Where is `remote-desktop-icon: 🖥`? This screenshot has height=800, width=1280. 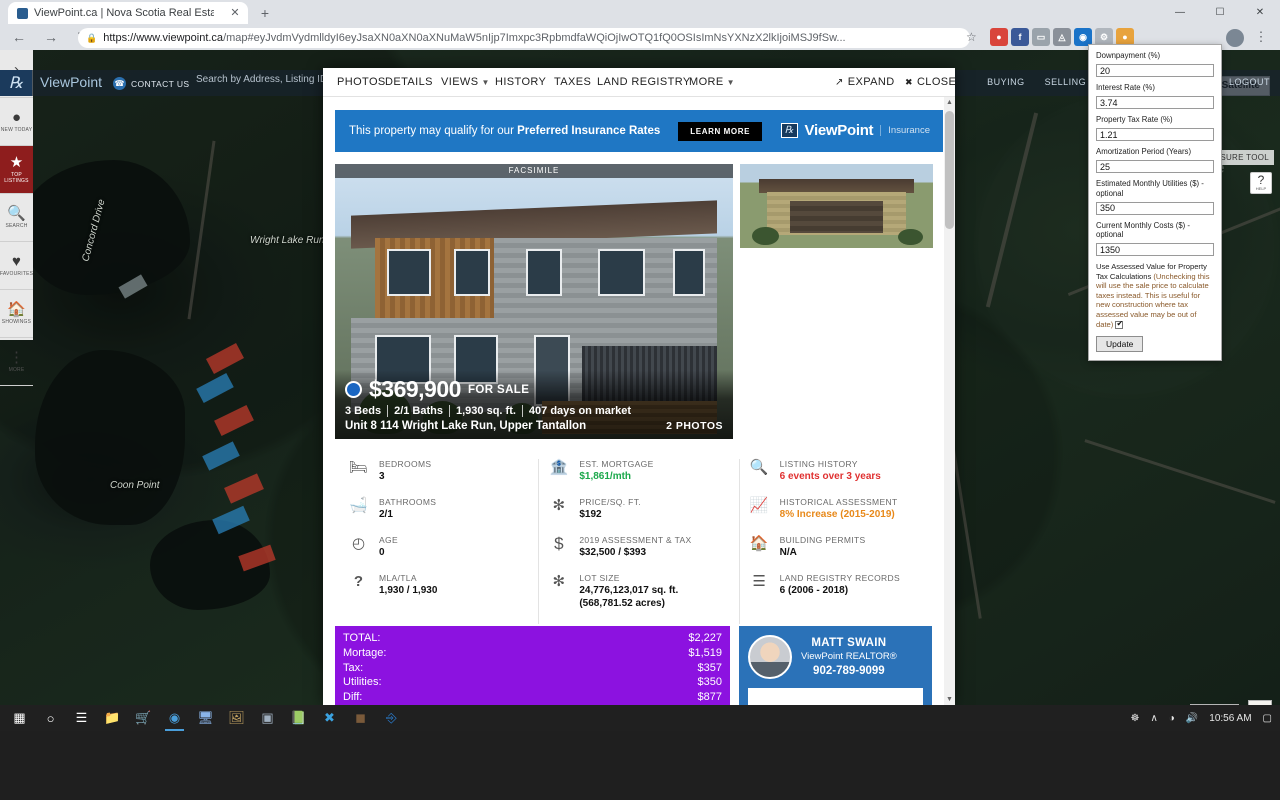 remote-desktop-icon: 🖥 is located at coordinates (205, 718).